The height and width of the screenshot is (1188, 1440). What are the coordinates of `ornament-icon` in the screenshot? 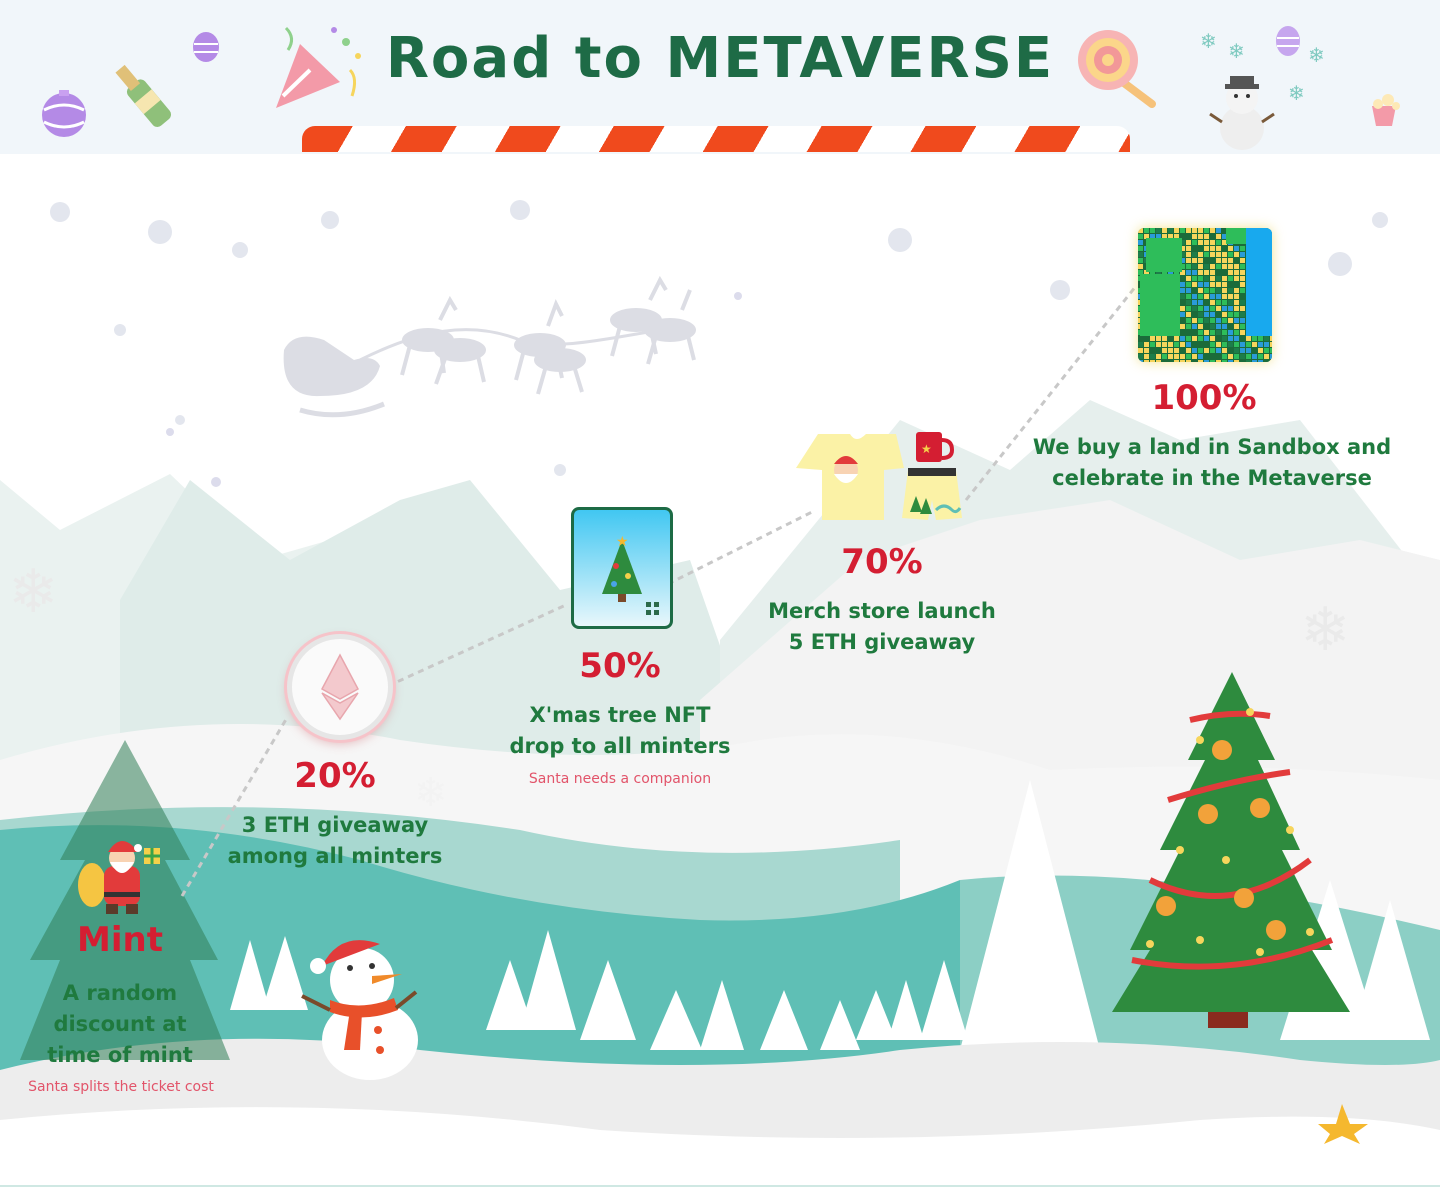 It's located at (64, 113).